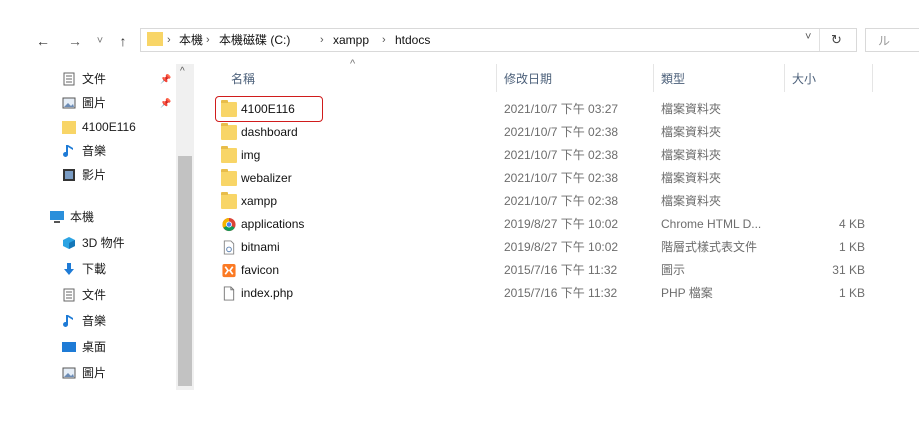  Describe the element at coordinates (229, 247) in the screenshot. I see `css-file-icon` at that location.